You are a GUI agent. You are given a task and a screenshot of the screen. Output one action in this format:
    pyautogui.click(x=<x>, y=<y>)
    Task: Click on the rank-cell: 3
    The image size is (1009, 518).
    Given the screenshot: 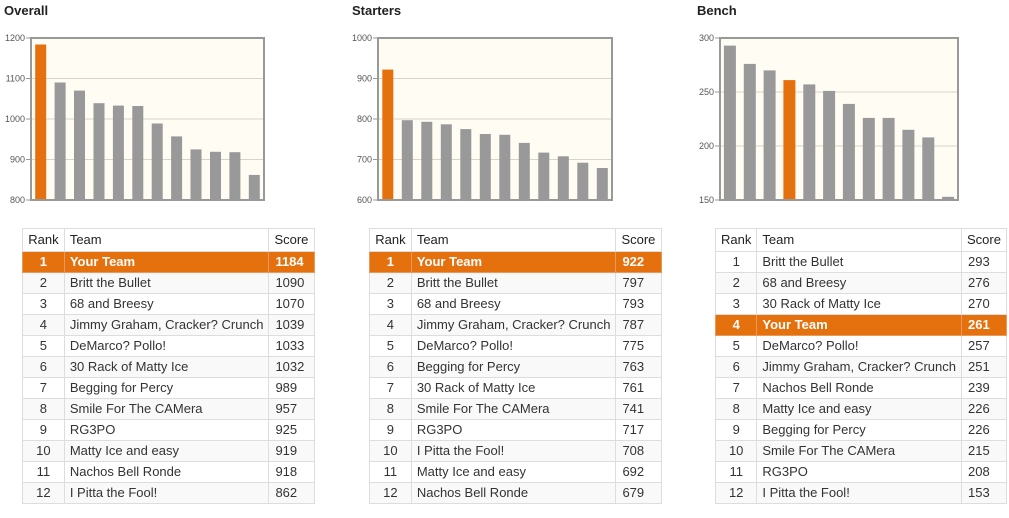 What is the action you would take?
    pyautogui.click(x=43, y=304)
    